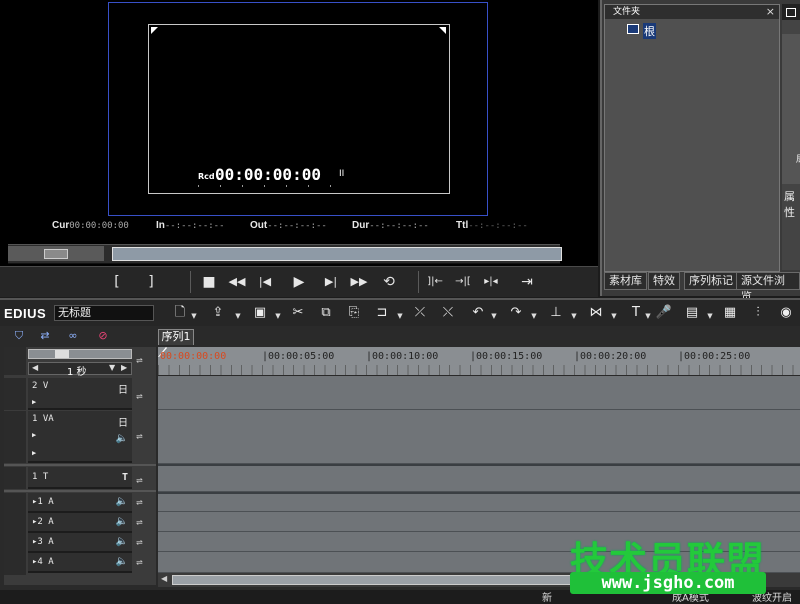 This screenshot has width=800, height=604. I want to click on export-icon: ▤, so click(692, 313).